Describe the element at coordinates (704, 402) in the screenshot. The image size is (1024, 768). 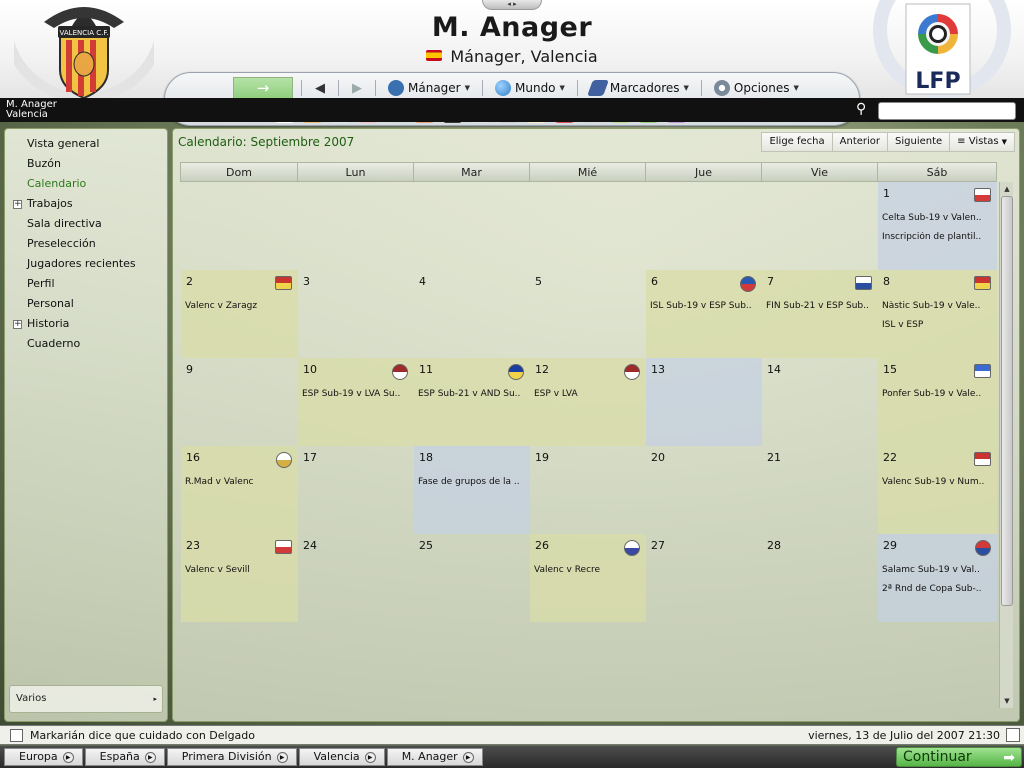
I see `calendar-day-cell: 13` at that location.